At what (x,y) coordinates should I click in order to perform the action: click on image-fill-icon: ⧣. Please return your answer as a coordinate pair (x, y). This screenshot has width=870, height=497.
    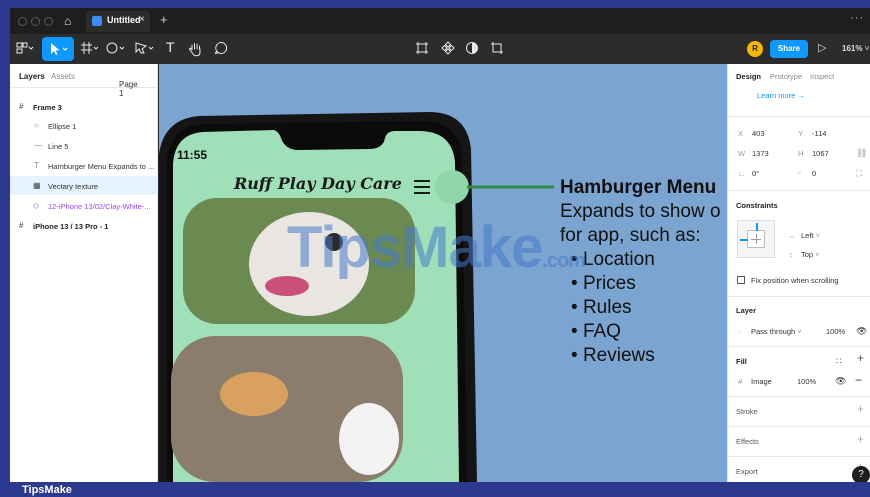
    Looking at the image, I should click on (740, 381).